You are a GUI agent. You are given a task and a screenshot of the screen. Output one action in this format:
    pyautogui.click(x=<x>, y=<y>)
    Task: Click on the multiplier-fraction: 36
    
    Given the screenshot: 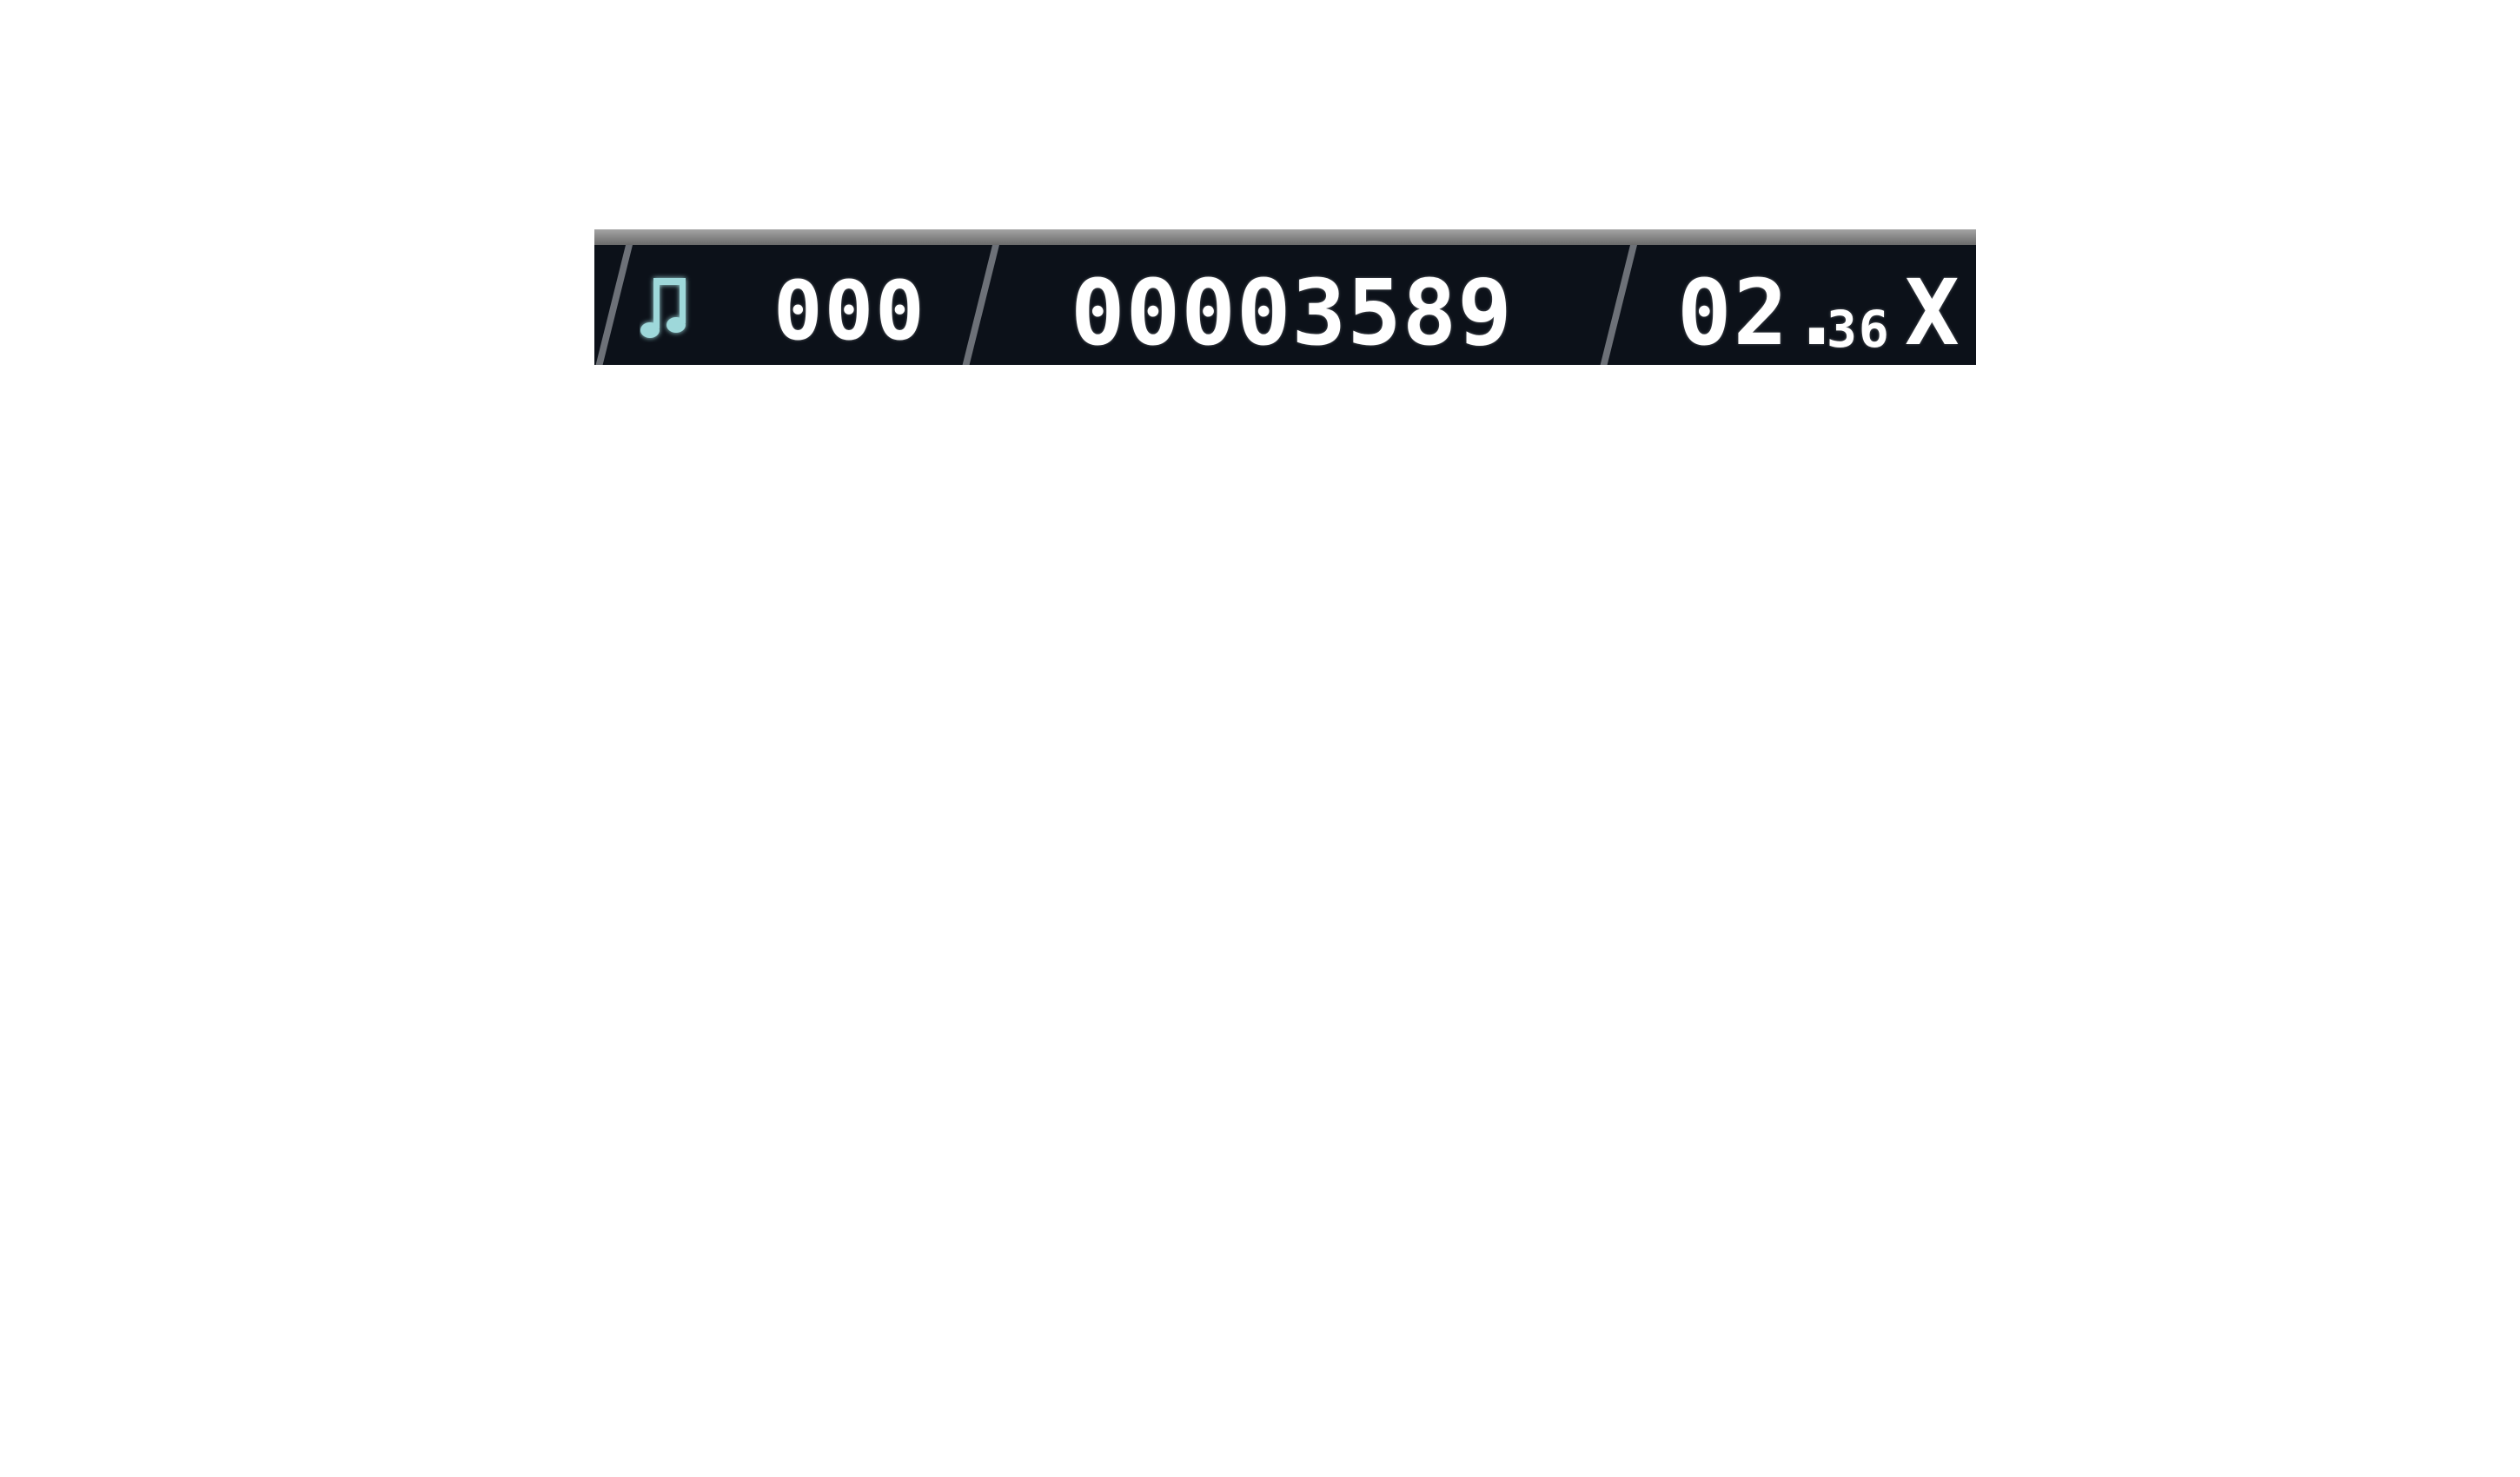 What is the action you would take?
    pyautogui.click(x=1859, y=329)
    